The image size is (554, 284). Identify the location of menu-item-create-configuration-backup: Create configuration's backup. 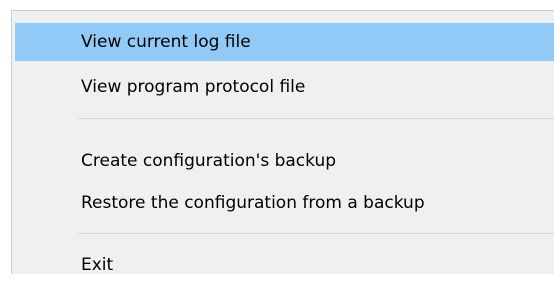
(284, 161).